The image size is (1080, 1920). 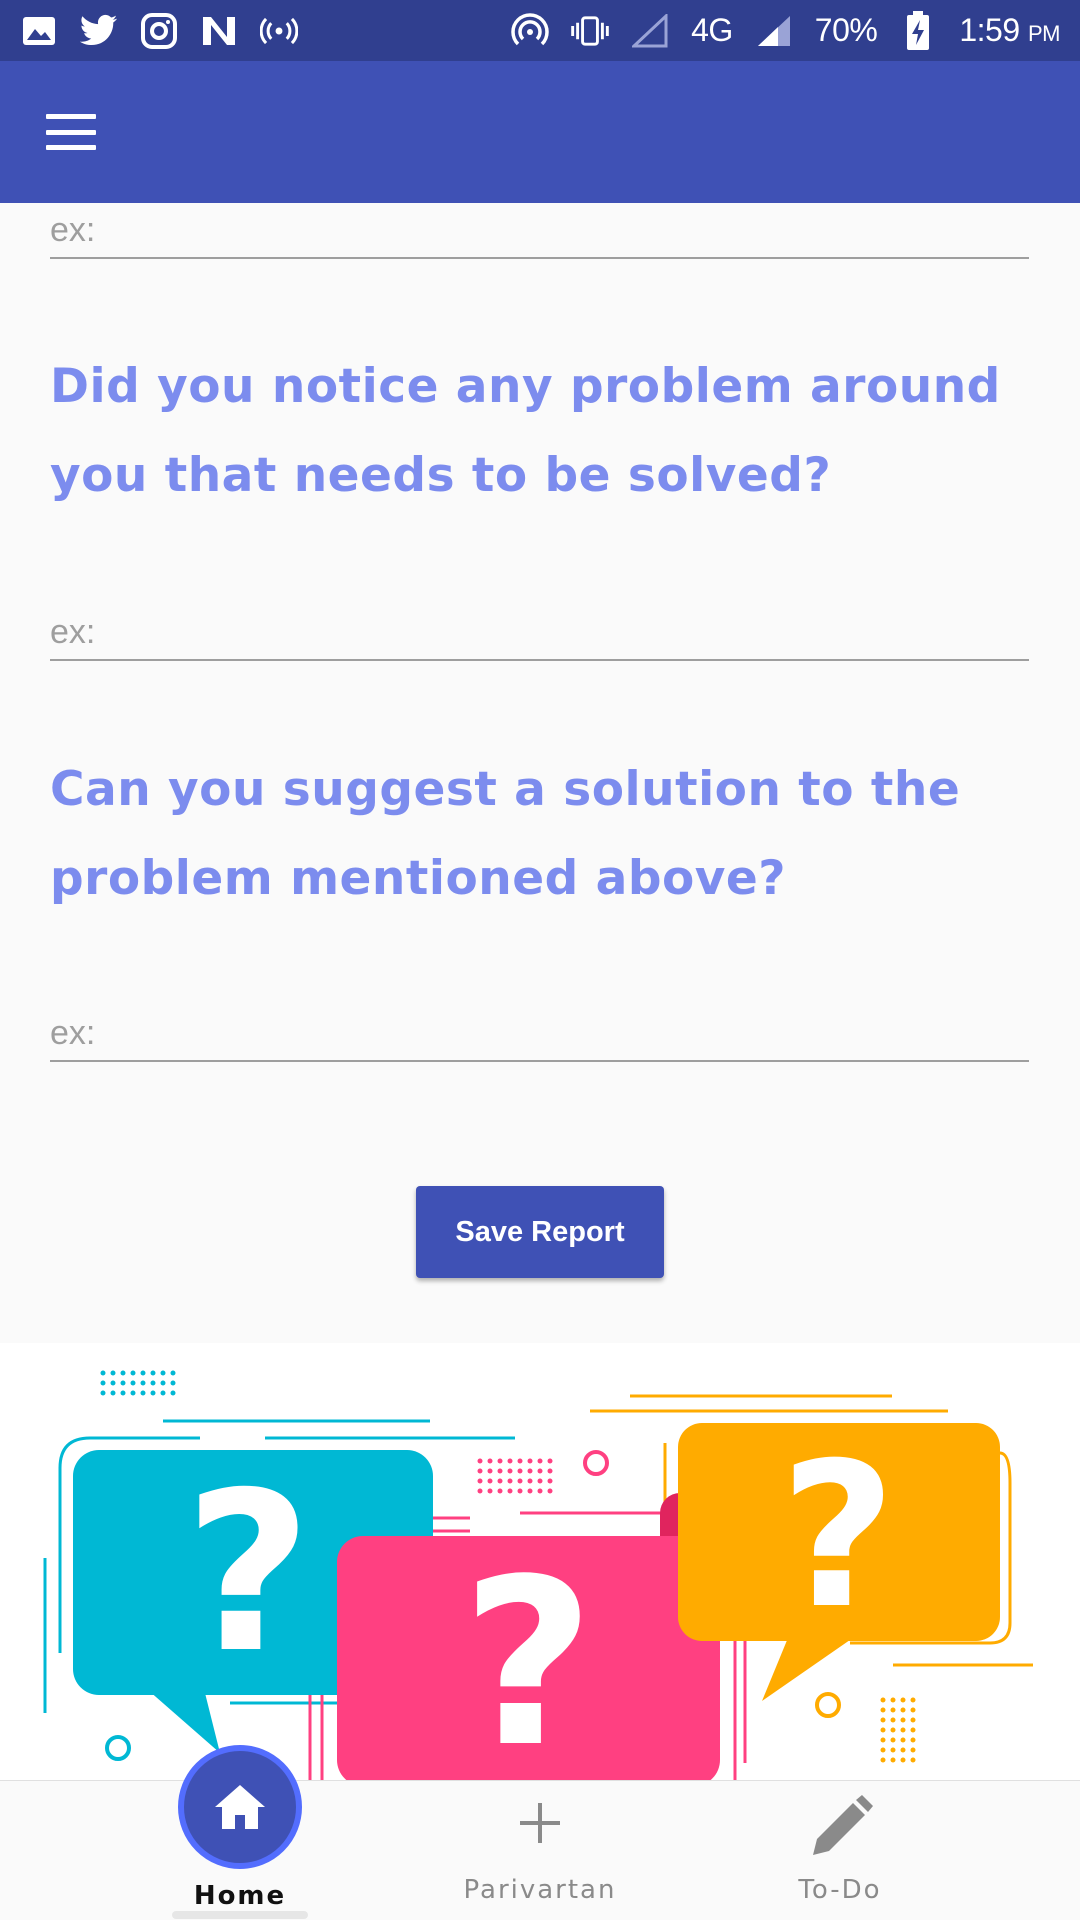 I want to click on nav-item-home: Home, so click(x=240, y=1832).